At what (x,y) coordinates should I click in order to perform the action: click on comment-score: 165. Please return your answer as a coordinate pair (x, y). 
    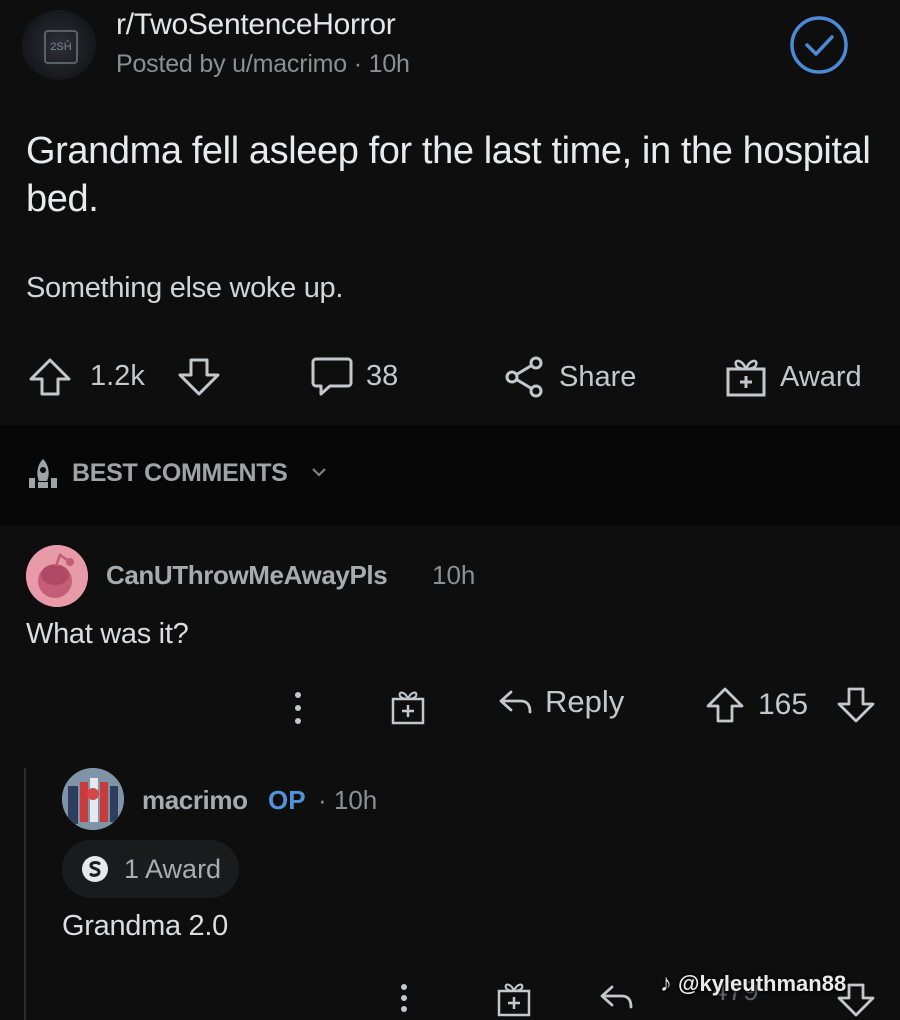
    Looking at the image, I should click on (783, 704).